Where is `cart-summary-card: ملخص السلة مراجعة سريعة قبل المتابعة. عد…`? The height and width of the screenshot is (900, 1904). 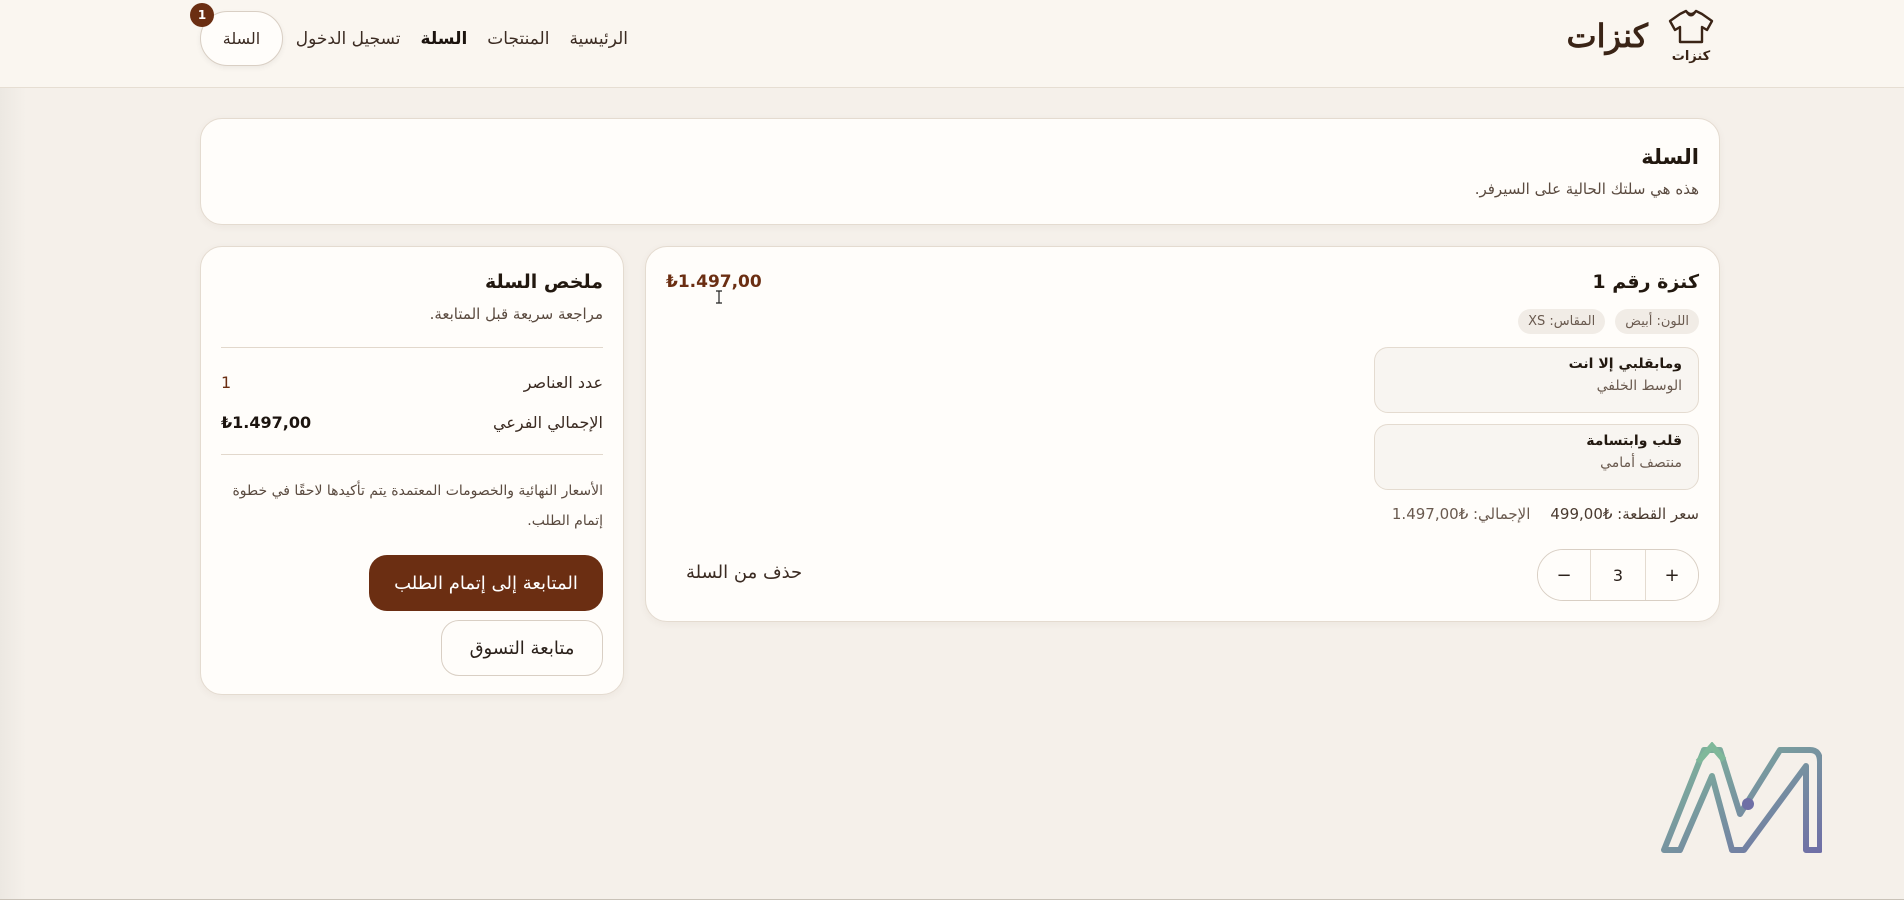 cart-summary-card: ملخص السلة مراجعة سريعة قبل المتابعة. عد… is located at coordinates (412, 470).